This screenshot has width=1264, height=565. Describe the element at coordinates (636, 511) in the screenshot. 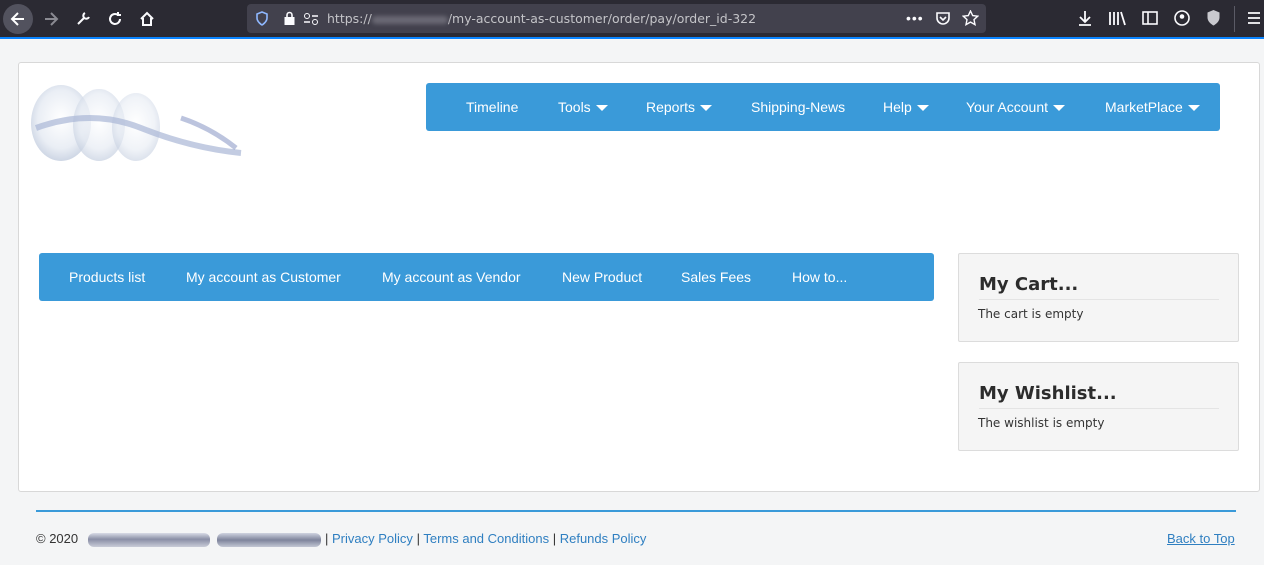

I see `footer-divider` at that location.